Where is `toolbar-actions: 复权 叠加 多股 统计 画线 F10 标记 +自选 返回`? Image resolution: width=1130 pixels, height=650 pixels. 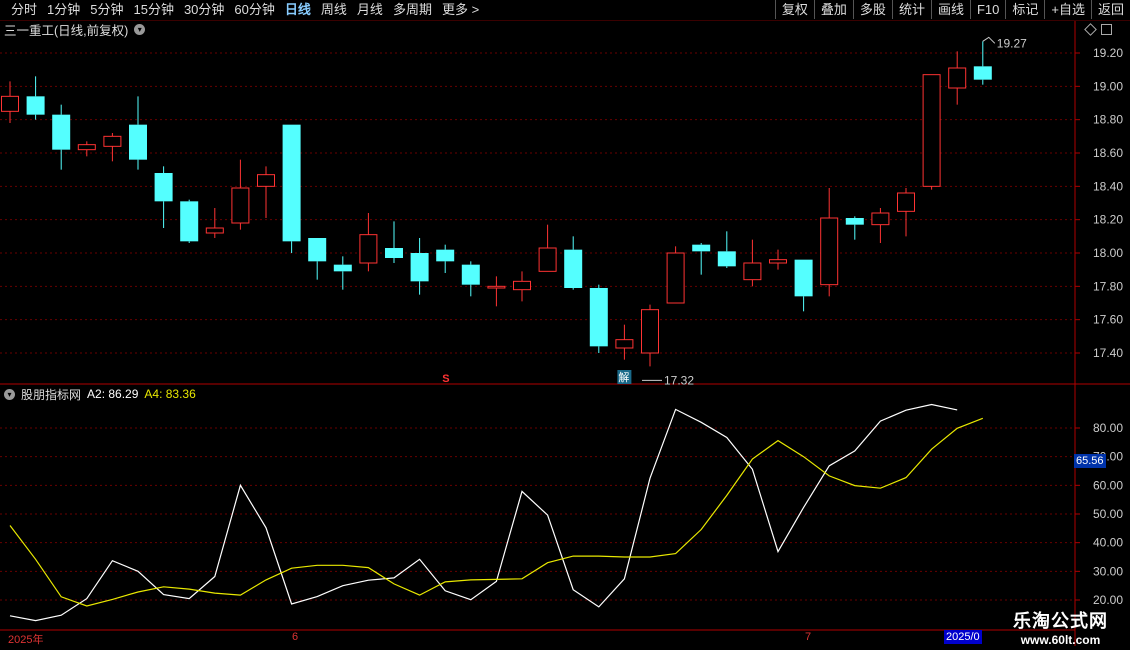
toolbar-actions: 复权 叠加 多股 统计 画线 F10 标记 +自选 返回 is located at coordinates (952, 9).